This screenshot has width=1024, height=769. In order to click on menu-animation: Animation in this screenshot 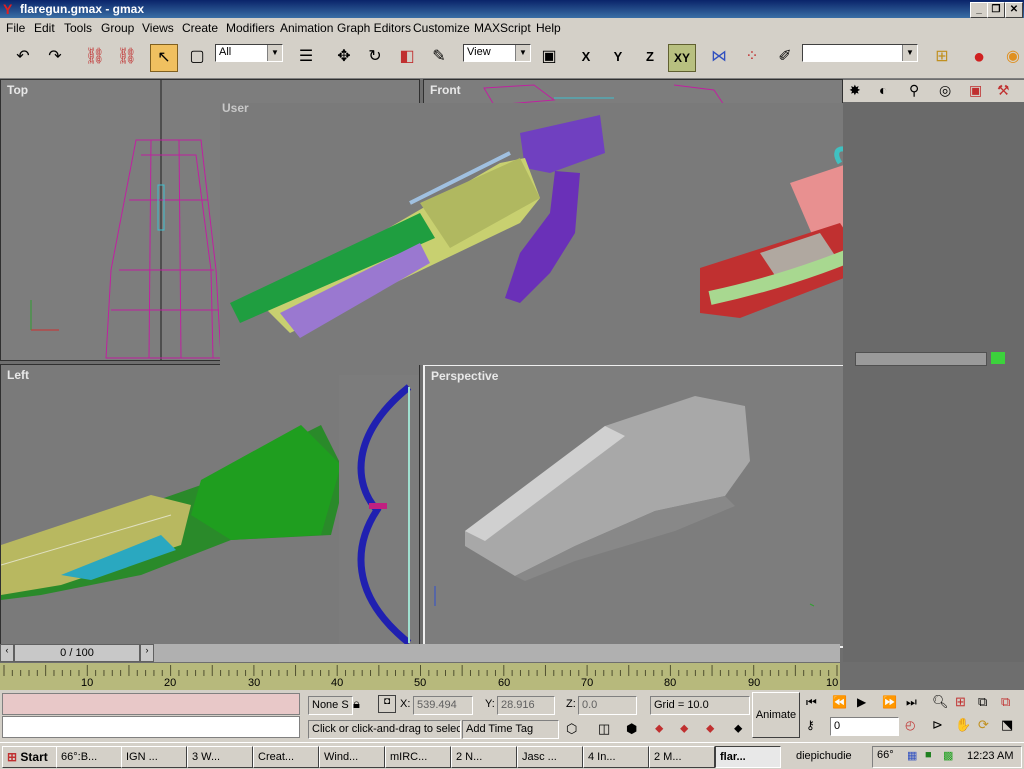, I will do `click(306, 28)`.